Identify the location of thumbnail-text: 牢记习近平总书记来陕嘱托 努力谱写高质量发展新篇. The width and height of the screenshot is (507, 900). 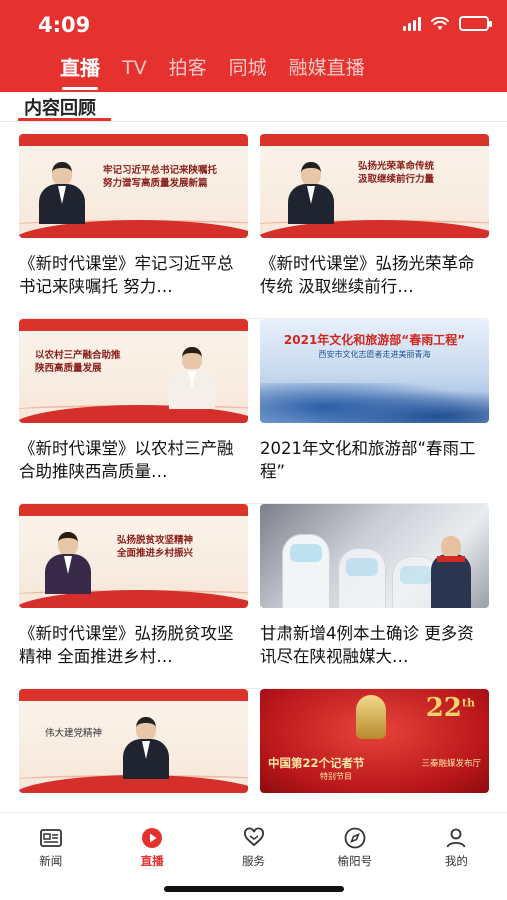
(160, 177).